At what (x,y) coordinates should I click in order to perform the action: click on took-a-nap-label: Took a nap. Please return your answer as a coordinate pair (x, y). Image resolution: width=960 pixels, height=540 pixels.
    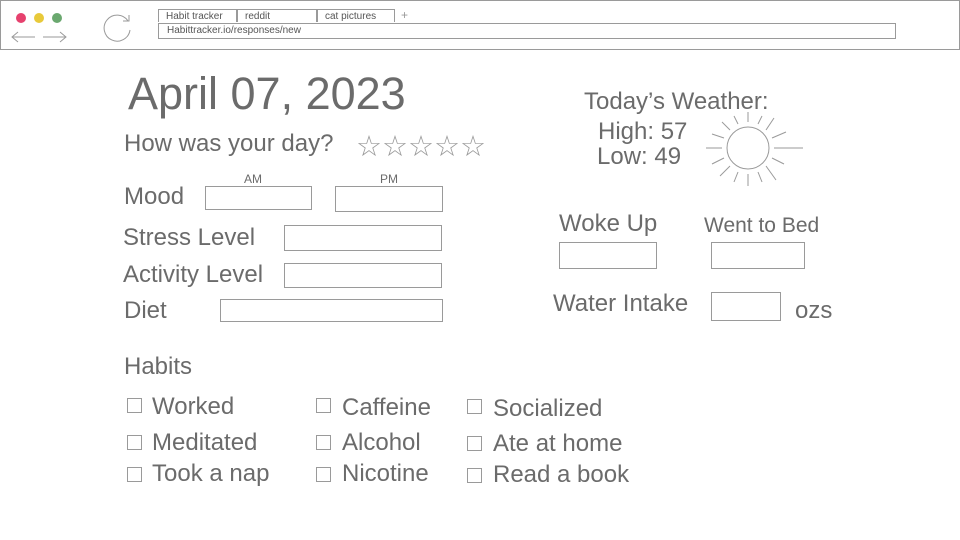
    Looking at the image, I should click on (211, 473).